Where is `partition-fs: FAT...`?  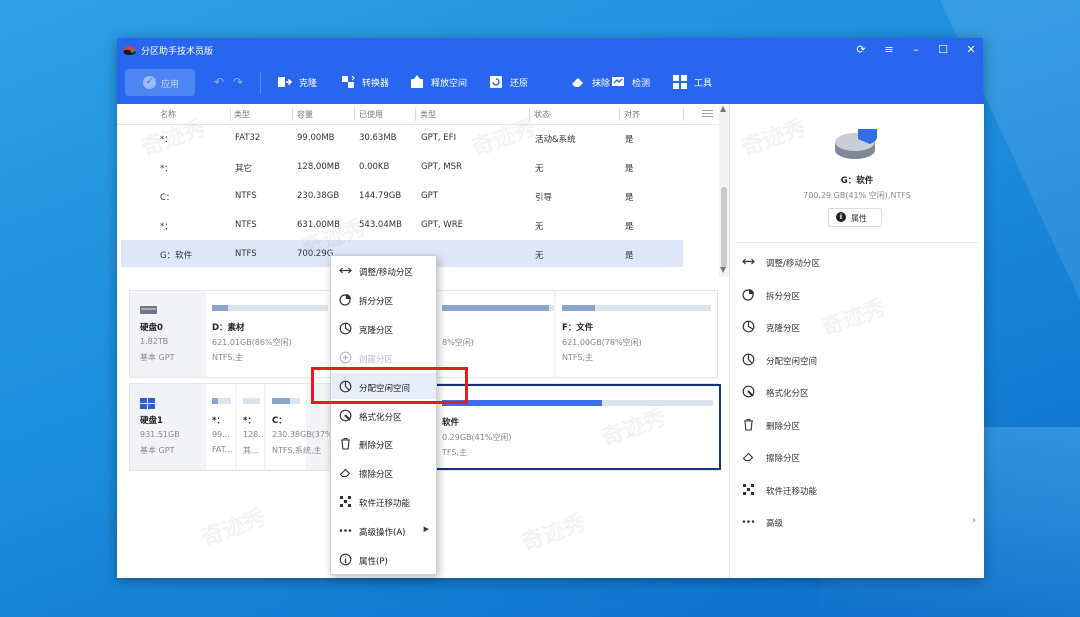
partition-fs: FAT... is located at coordinates (222, 449).